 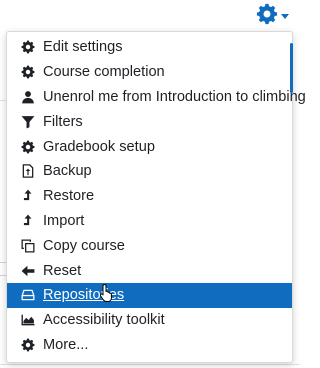 I want to click on menu-item-label: Filters, so click(x=63, y=121).